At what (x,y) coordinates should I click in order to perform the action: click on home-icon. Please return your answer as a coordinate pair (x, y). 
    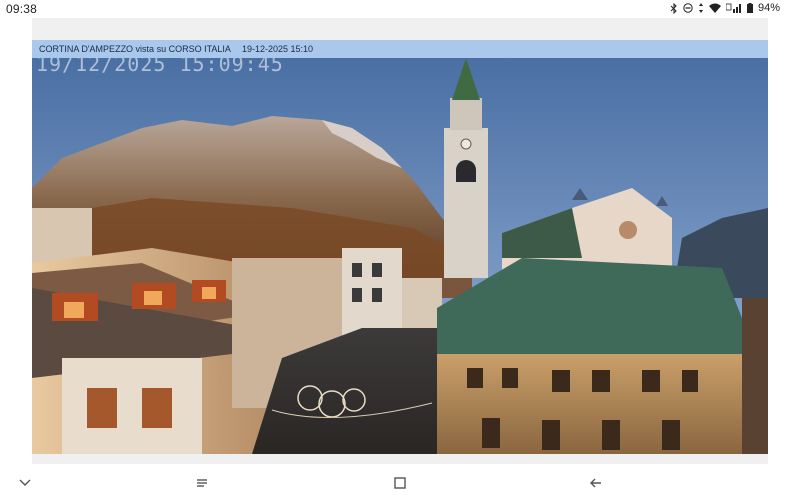
    Looking at the image, I should click on (400, 483).